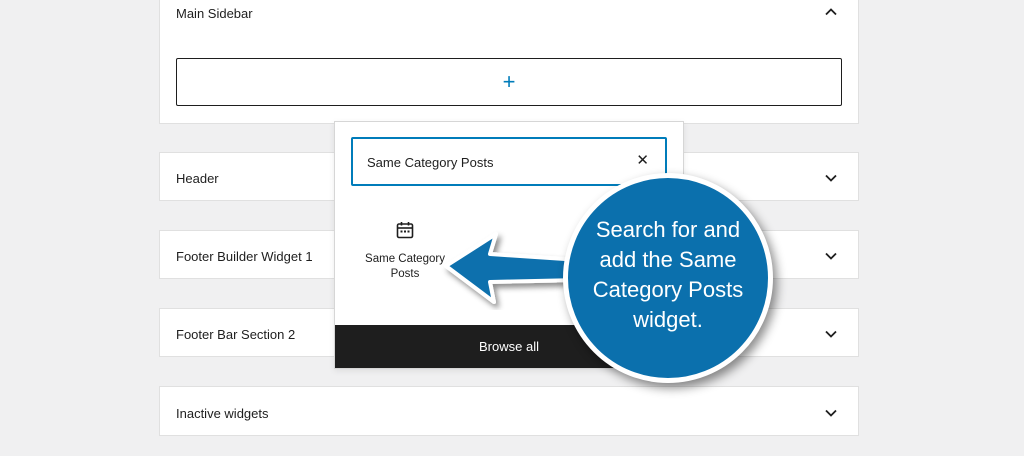 This screenshot has height=456, width=1024. Describe the element at coordinates (831, 12) in the screenshot. I see `chevron-up-icon` at that location.